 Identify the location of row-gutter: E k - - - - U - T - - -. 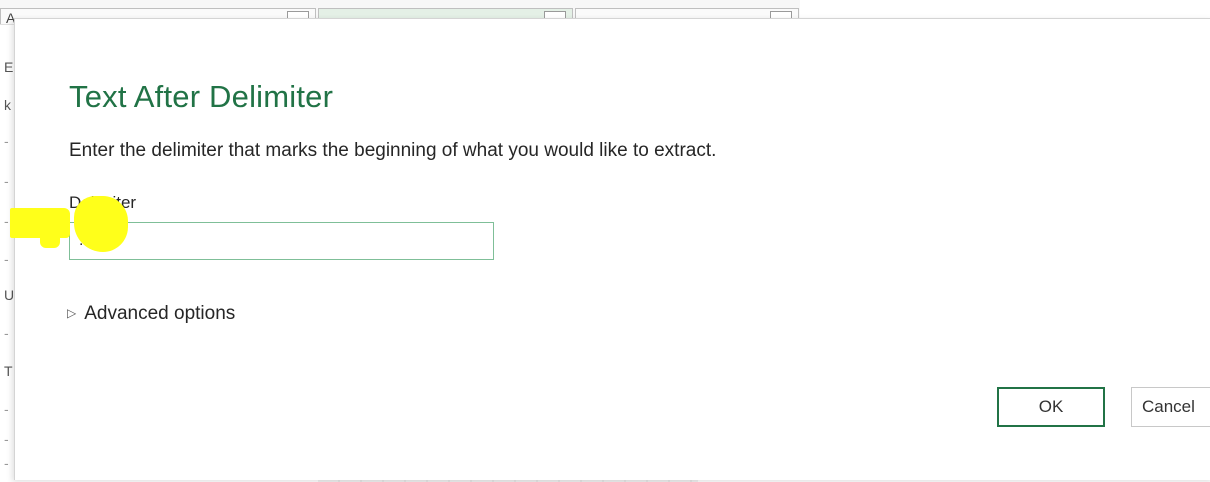
(7, 253).